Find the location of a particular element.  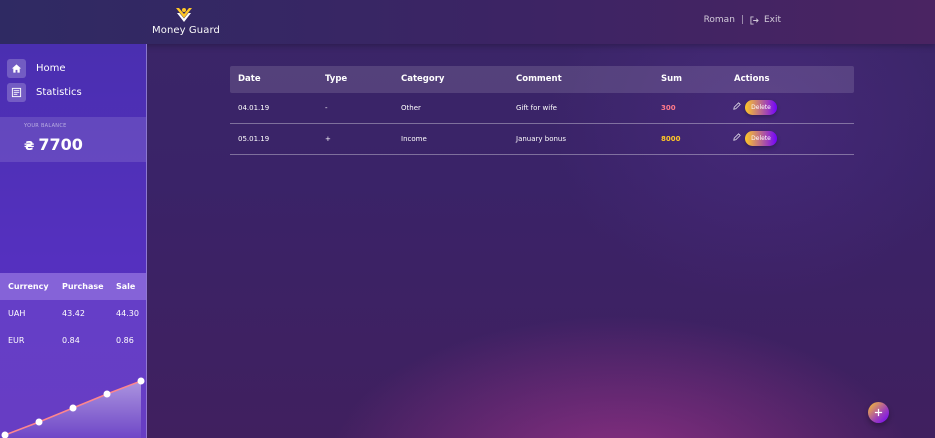

user-name: Roman is located at coordinates (719, 20).